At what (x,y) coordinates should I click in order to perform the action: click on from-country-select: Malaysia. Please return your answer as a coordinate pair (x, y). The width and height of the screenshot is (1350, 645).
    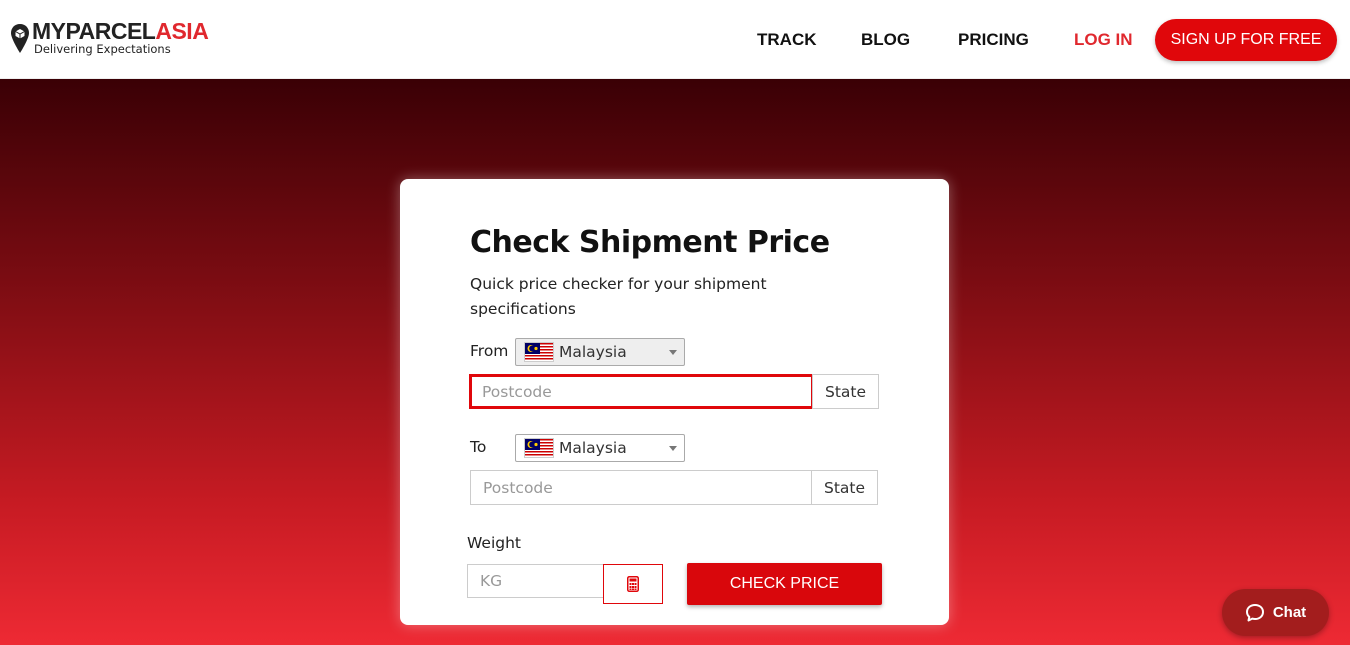
    Looking at the image, I should click on (600, 352).